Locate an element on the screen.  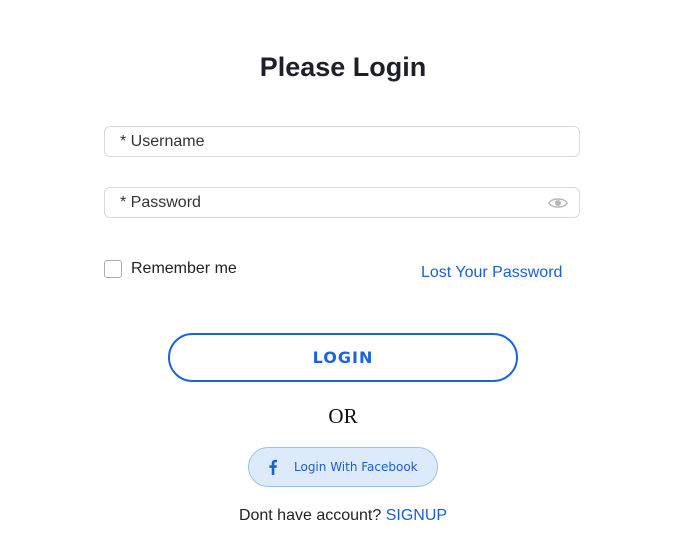
page-title: Please Login is located at coordinates (343, 67).